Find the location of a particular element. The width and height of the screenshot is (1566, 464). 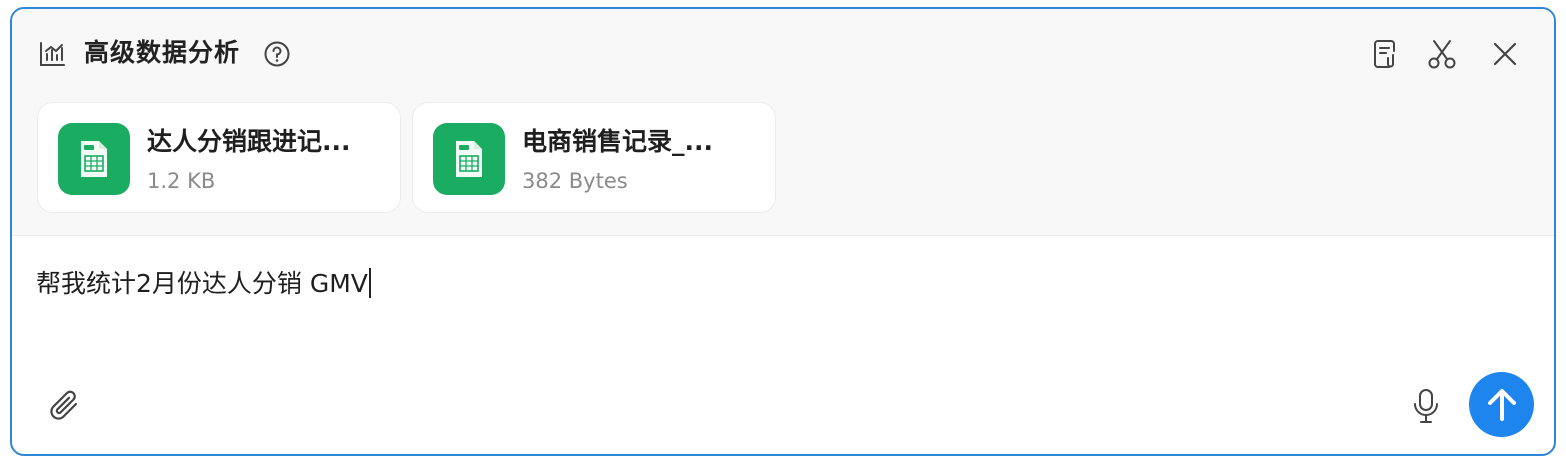

paperclip-icon is located at coordinates (65, 406).